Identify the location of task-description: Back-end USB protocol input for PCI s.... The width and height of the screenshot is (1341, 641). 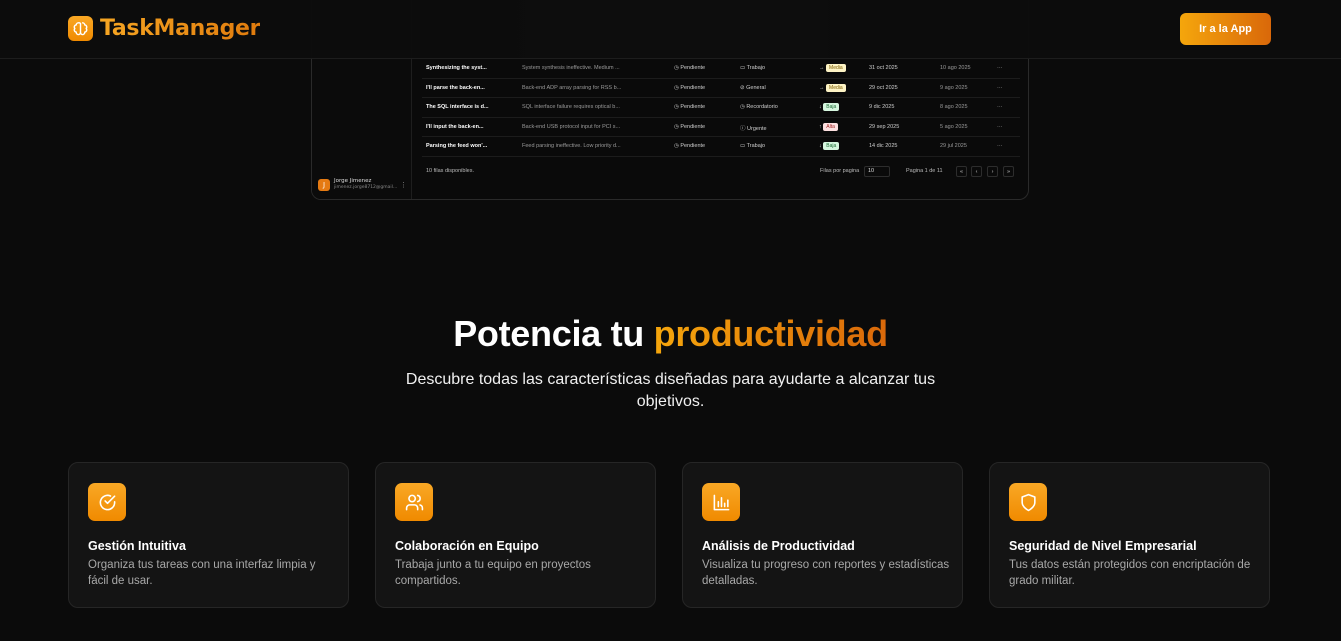
(571, 126).